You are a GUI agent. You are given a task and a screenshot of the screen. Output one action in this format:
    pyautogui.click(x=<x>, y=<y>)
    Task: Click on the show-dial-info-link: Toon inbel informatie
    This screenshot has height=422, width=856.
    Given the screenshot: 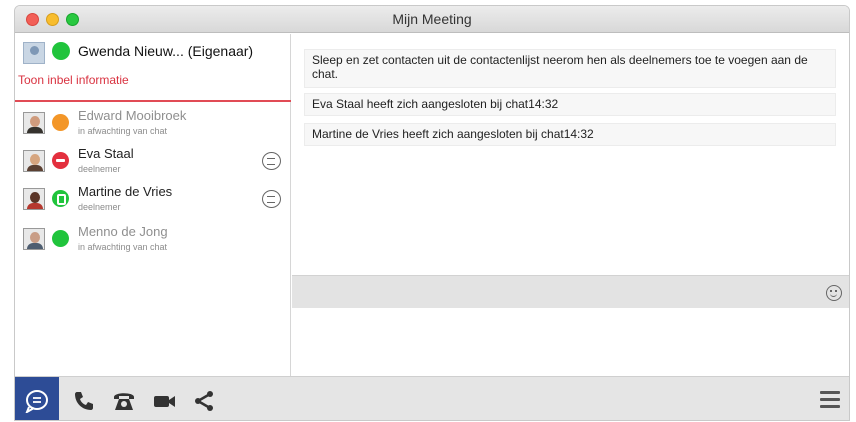 What is the action you would take?
    pyautogui.click(x=73, y=80)
    